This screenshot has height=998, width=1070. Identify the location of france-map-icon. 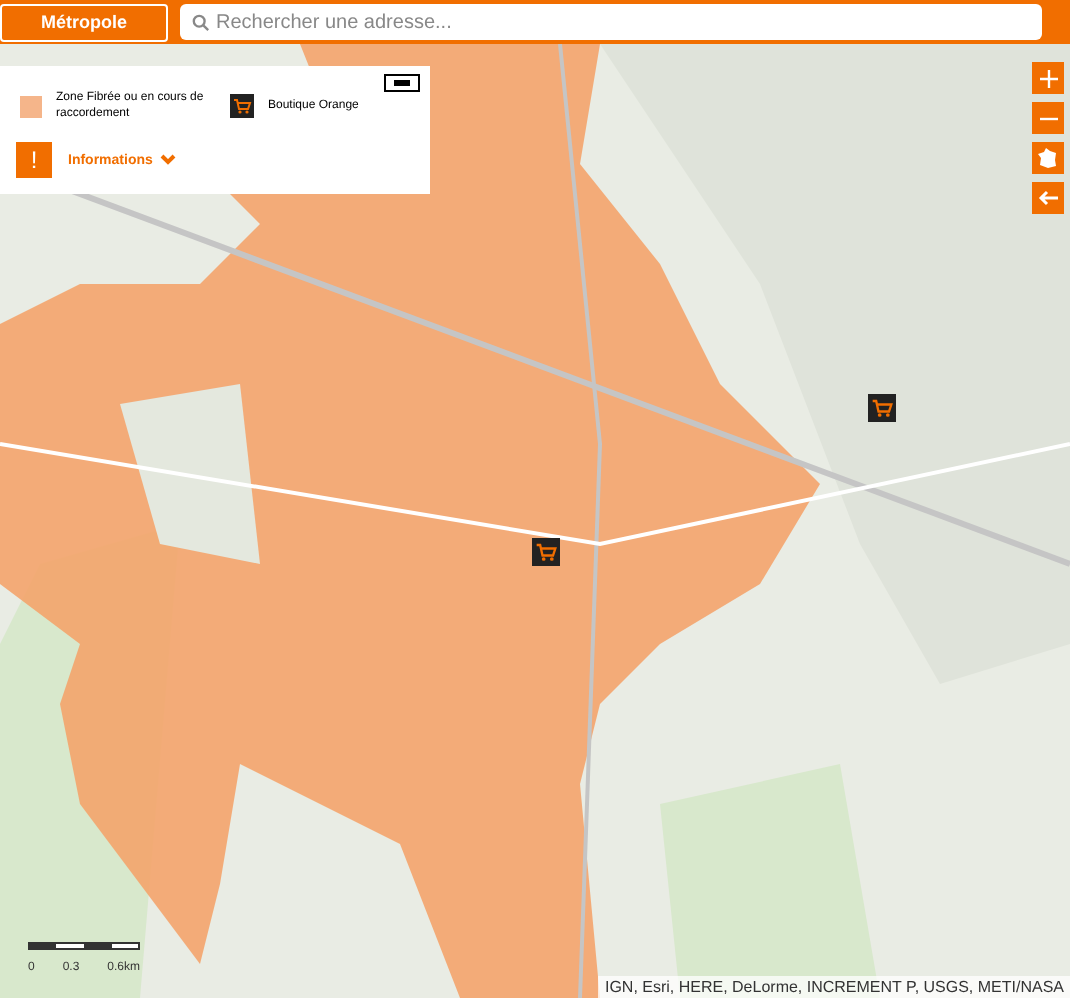
(1048, 158).